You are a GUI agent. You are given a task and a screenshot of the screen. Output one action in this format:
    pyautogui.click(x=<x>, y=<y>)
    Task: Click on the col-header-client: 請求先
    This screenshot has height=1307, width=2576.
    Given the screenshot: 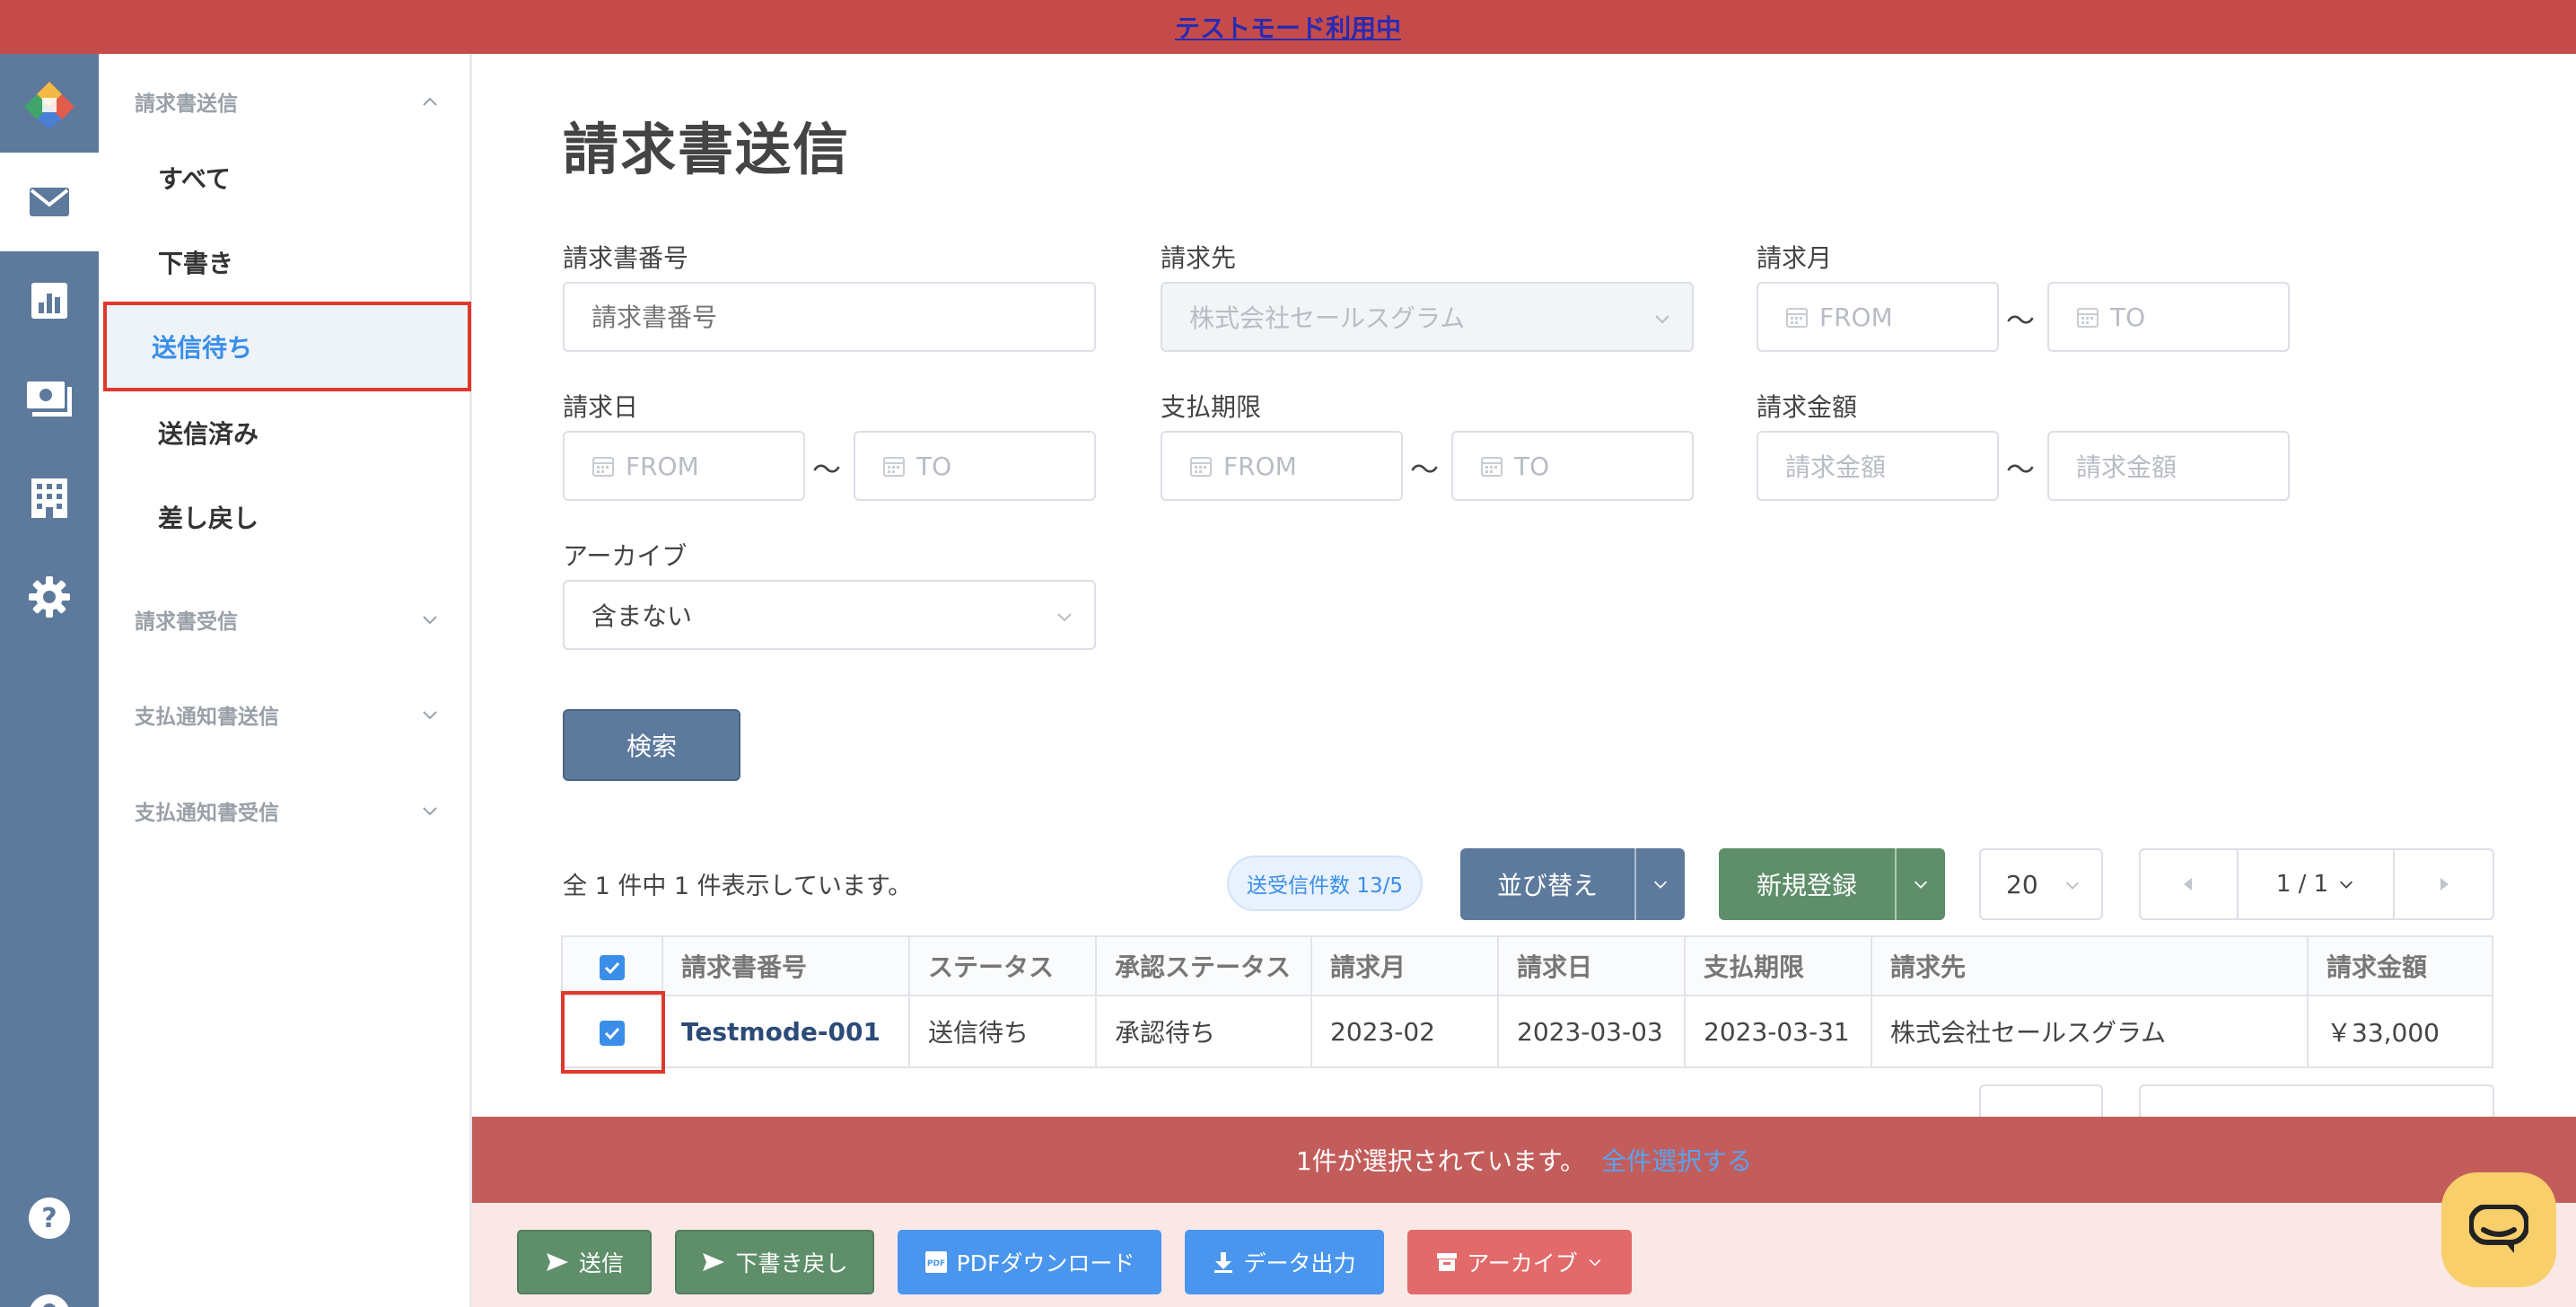 What is the action you would take?
    pyautogui.click(x=2090, y=965)
    